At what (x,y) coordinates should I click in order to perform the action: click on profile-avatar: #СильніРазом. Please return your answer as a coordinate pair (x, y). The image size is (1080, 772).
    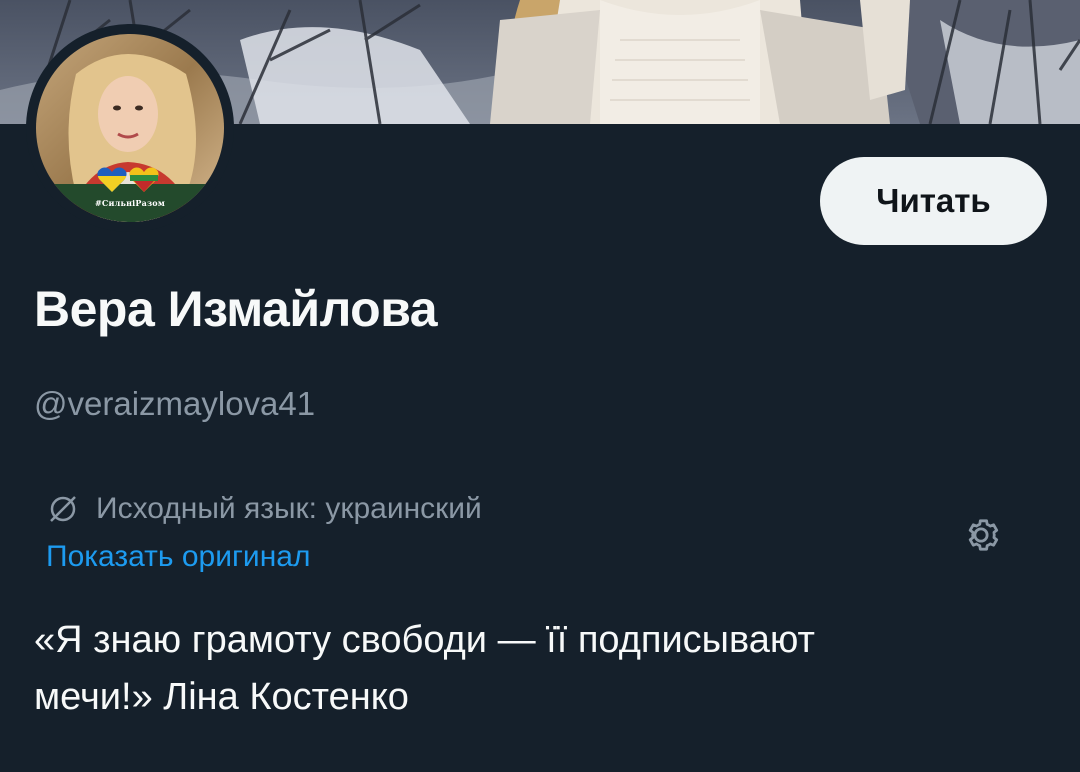
    Looking at the image, I should click on (130, 128).